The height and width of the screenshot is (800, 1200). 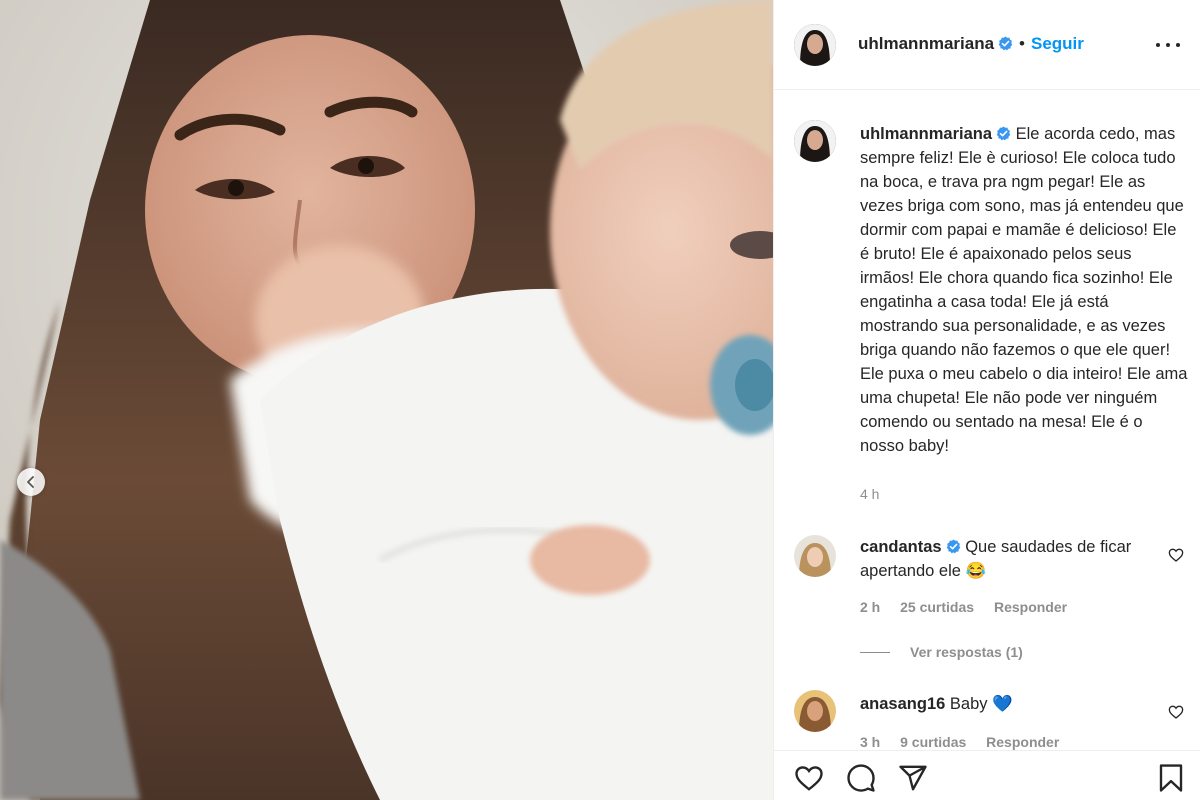 What do you see at coordinates (926, 134) in the screenshot?
I see `caption-username: uhlmannmariana` at bounding box center [926, 134].